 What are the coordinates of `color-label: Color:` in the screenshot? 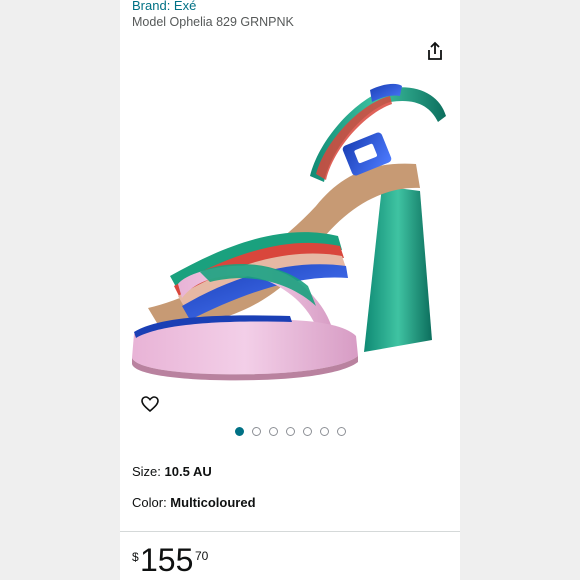 It's located at (151, 502).